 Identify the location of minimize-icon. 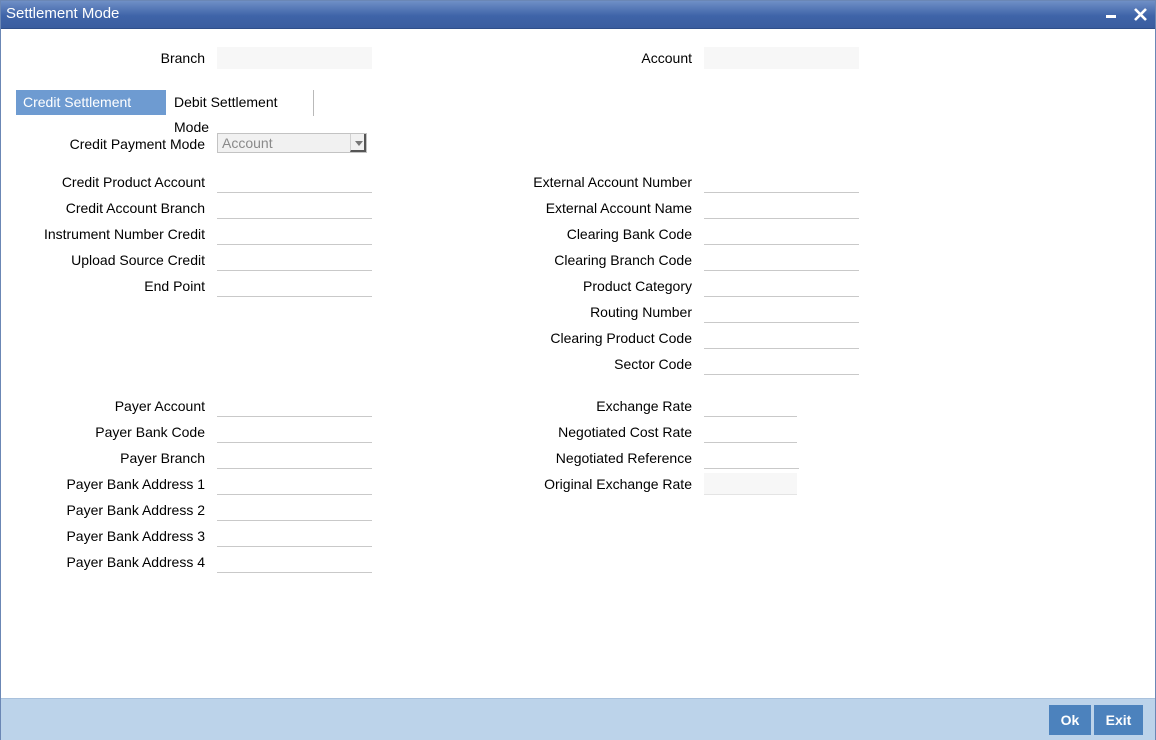
(1112, 15).